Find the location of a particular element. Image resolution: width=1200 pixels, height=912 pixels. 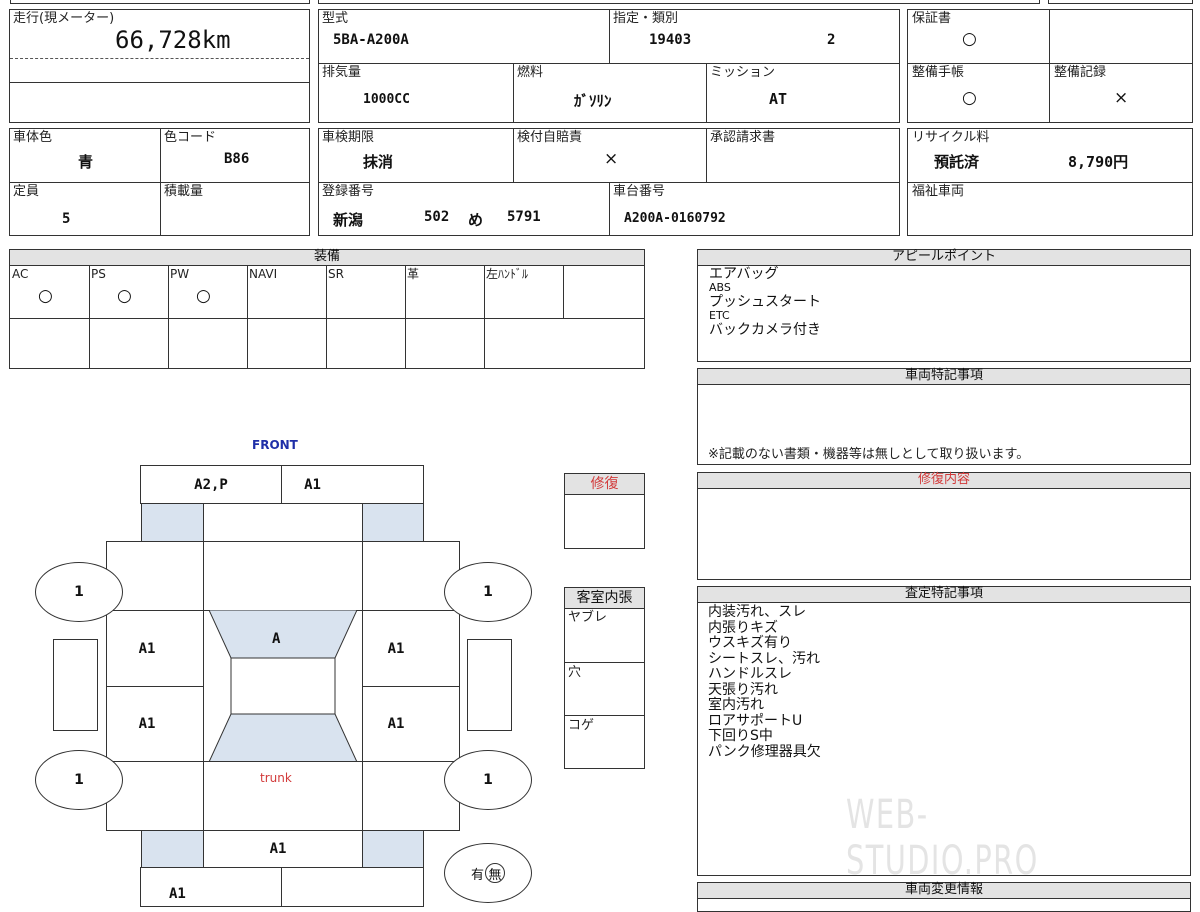

body-color-value: 青 is located at coordinates (86, 162).